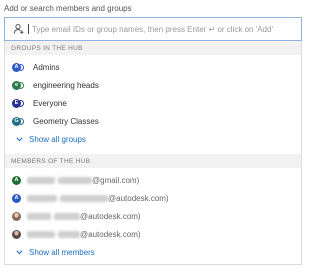 Image resolution: width=320 pixels, height=277 pixels. I want to click on group-item-geometry-classes: G Geometry Classes, so click(153, 121).